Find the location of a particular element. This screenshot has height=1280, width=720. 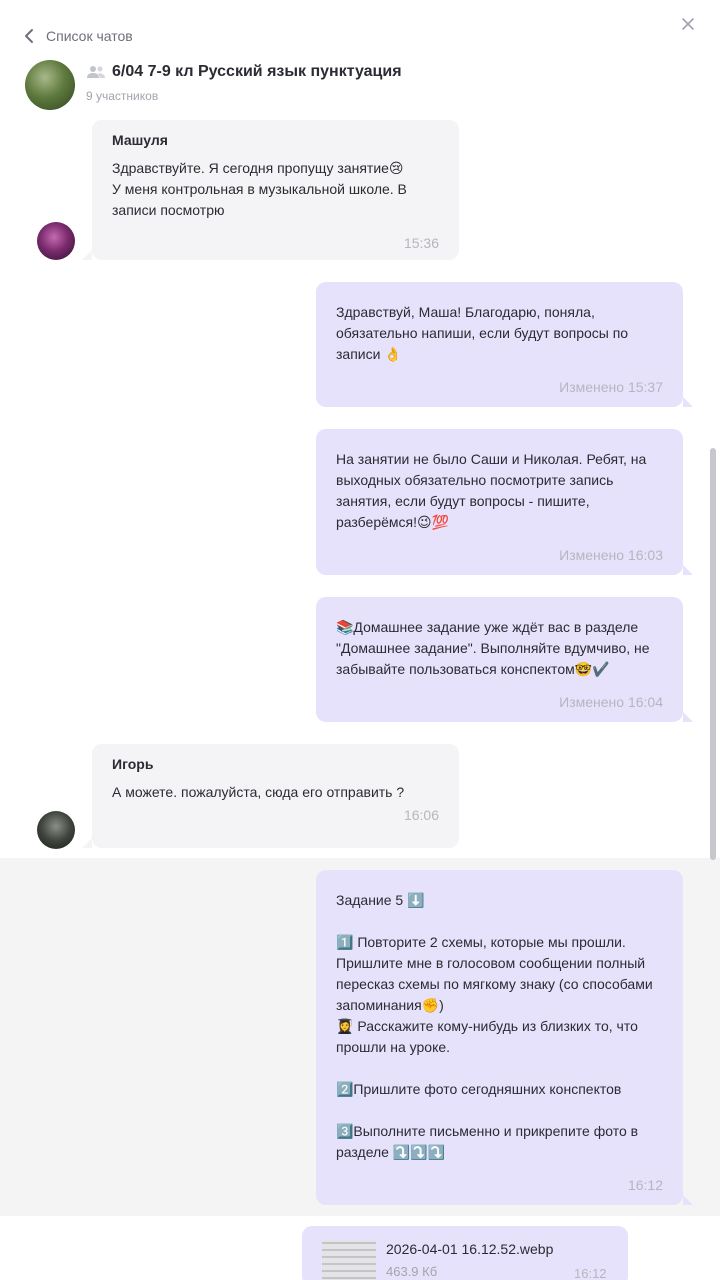

close-button is located at coordinates (688, 24).